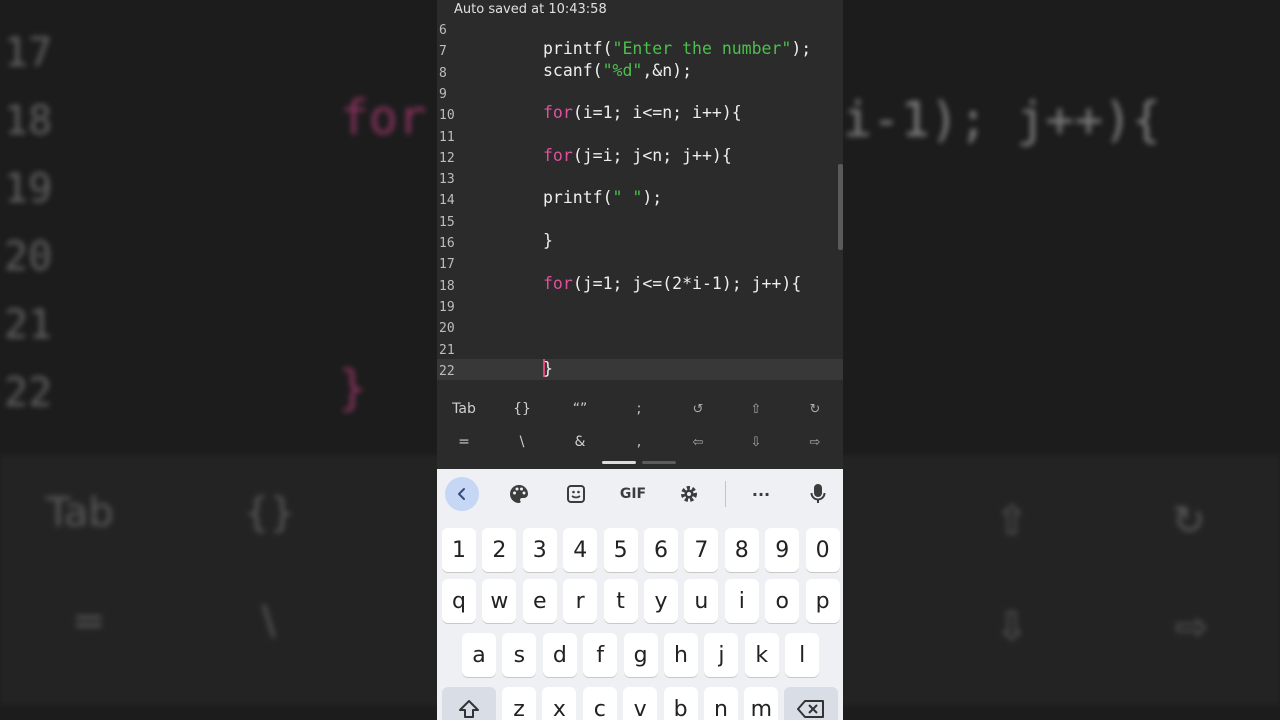 The height and width of the screenshot is (720, 1280). What do you see at coordinates (1012, 627) in the screenshot?
I see `bg-tool: ⇩` at bounding box center [1012, 627].